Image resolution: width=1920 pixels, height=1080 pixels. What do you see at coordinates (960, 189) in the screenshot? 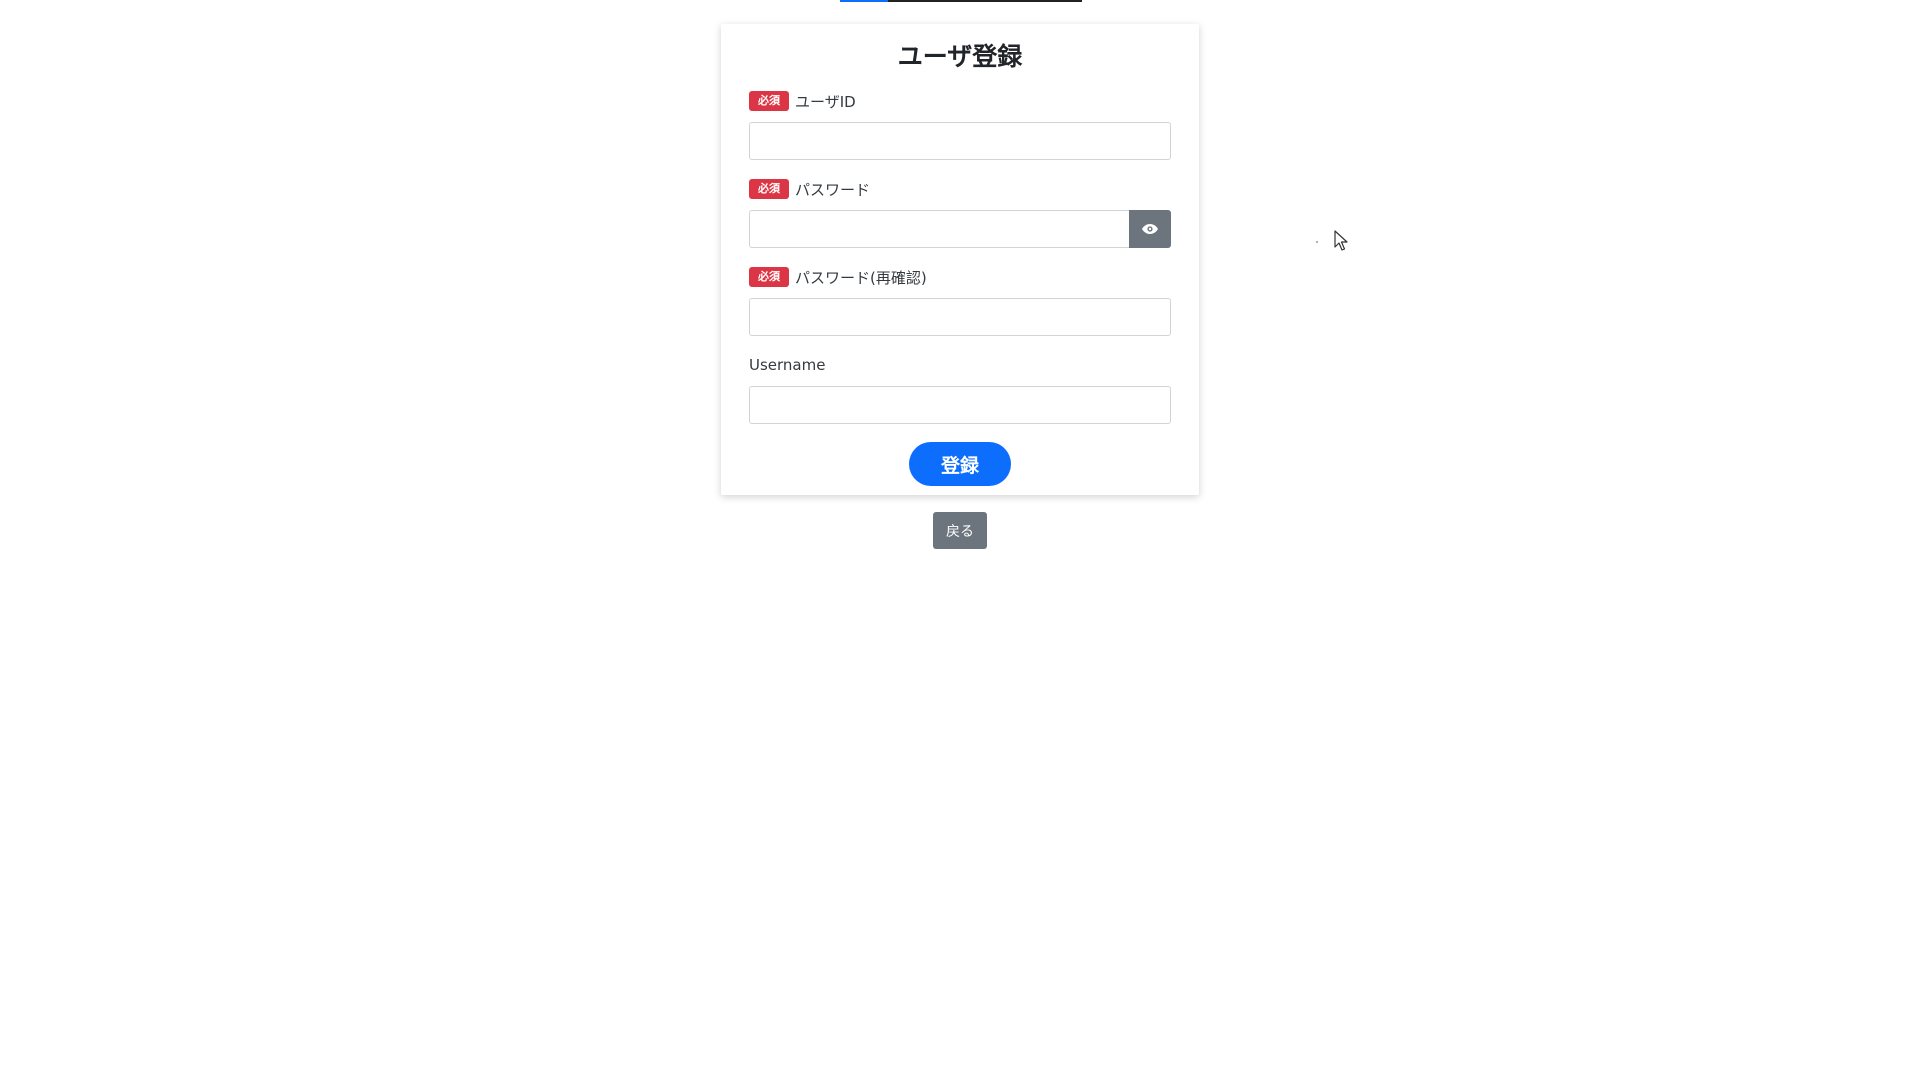
I see `password-label-row: 必須 パスワード` at bounding box center [960, 189].